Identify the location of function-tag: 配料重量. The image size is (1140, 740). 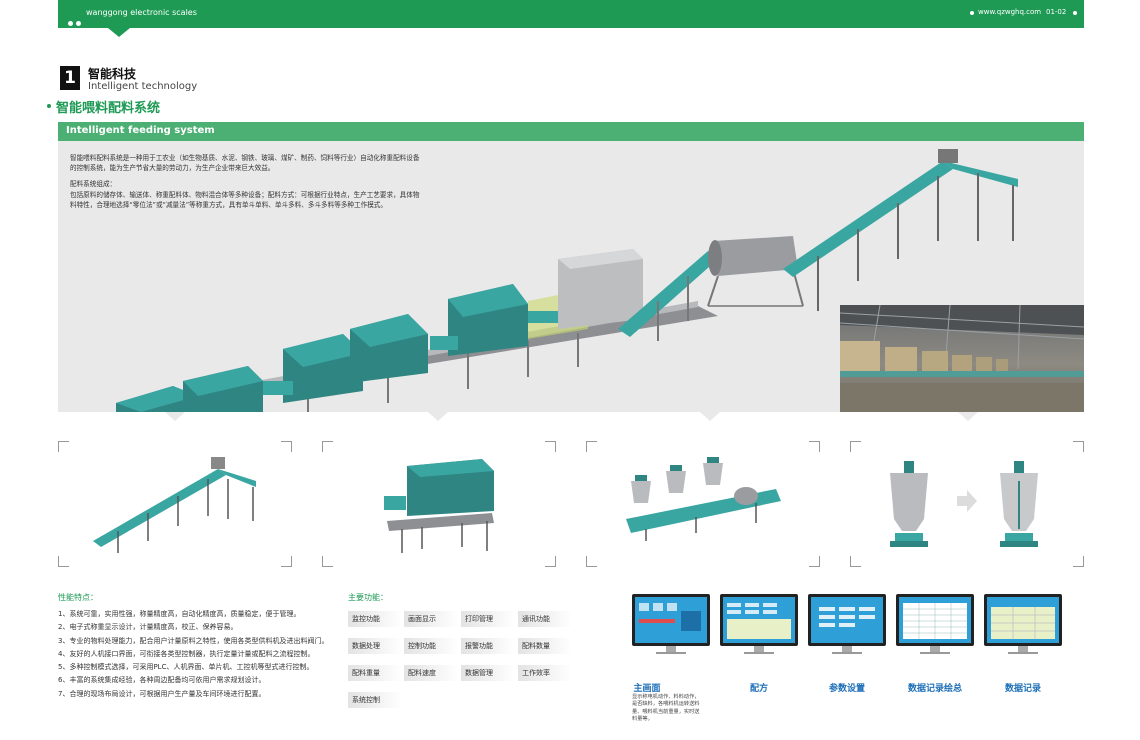
(375, 673).